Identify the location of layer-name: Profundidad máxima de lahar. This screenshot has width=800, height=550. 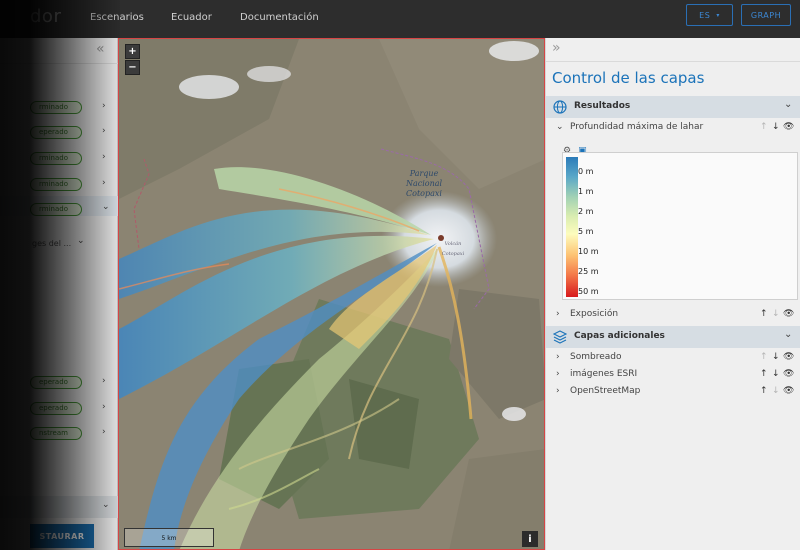
(637, 127).